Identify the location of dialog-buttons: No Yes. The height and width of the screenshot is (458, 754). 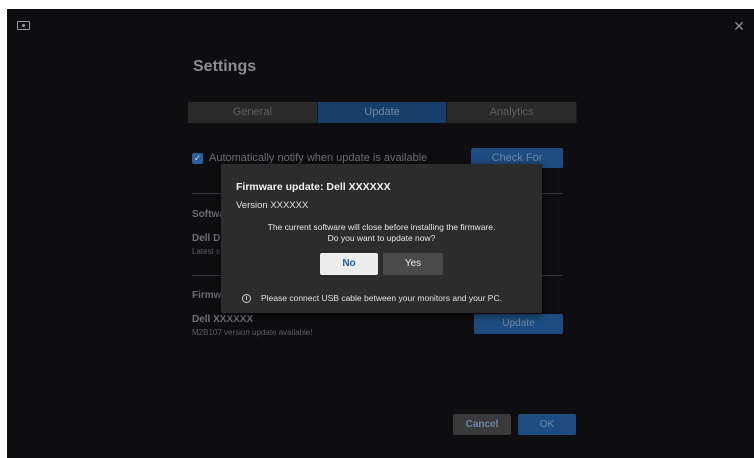
(381, 264).